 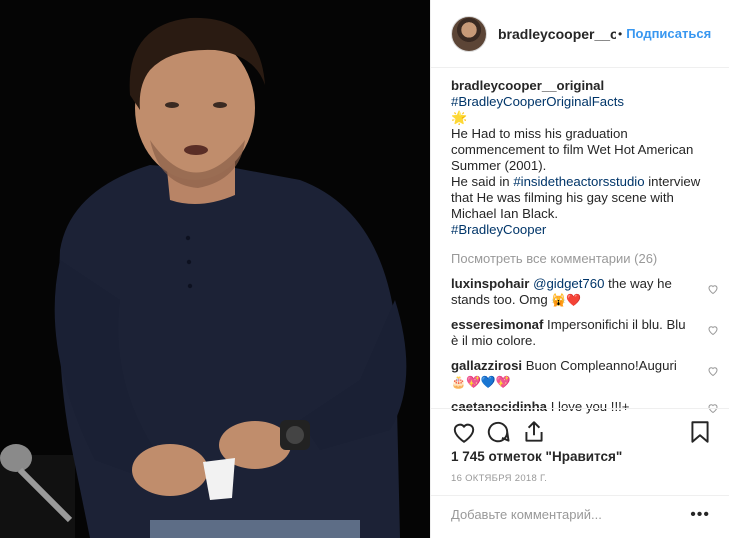 What do you see at coordinates (497, 324) in the screenshot?
I see `comment-username: esseresimonaf` at bounding box center [497, 324].